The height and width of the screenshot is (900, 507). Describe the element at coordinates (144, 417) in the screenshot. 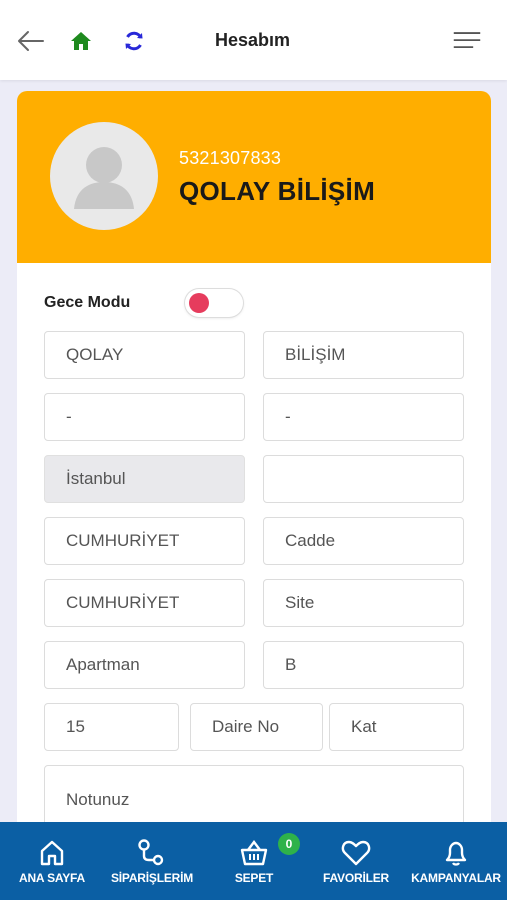

I see `address-field-1: -` at that location.